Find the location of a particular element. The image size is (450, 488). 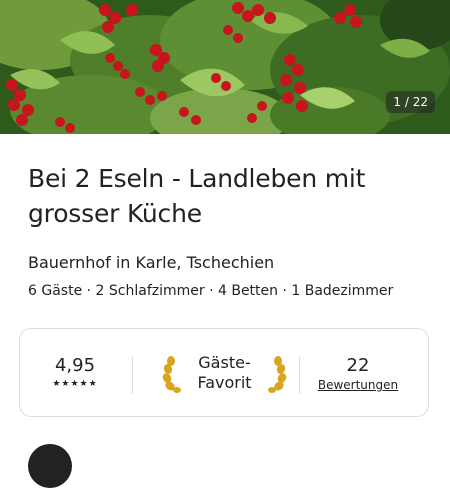

listing-subtitle: Bauernhof in Karle, Tschechien is located at coordinates (151, 262).